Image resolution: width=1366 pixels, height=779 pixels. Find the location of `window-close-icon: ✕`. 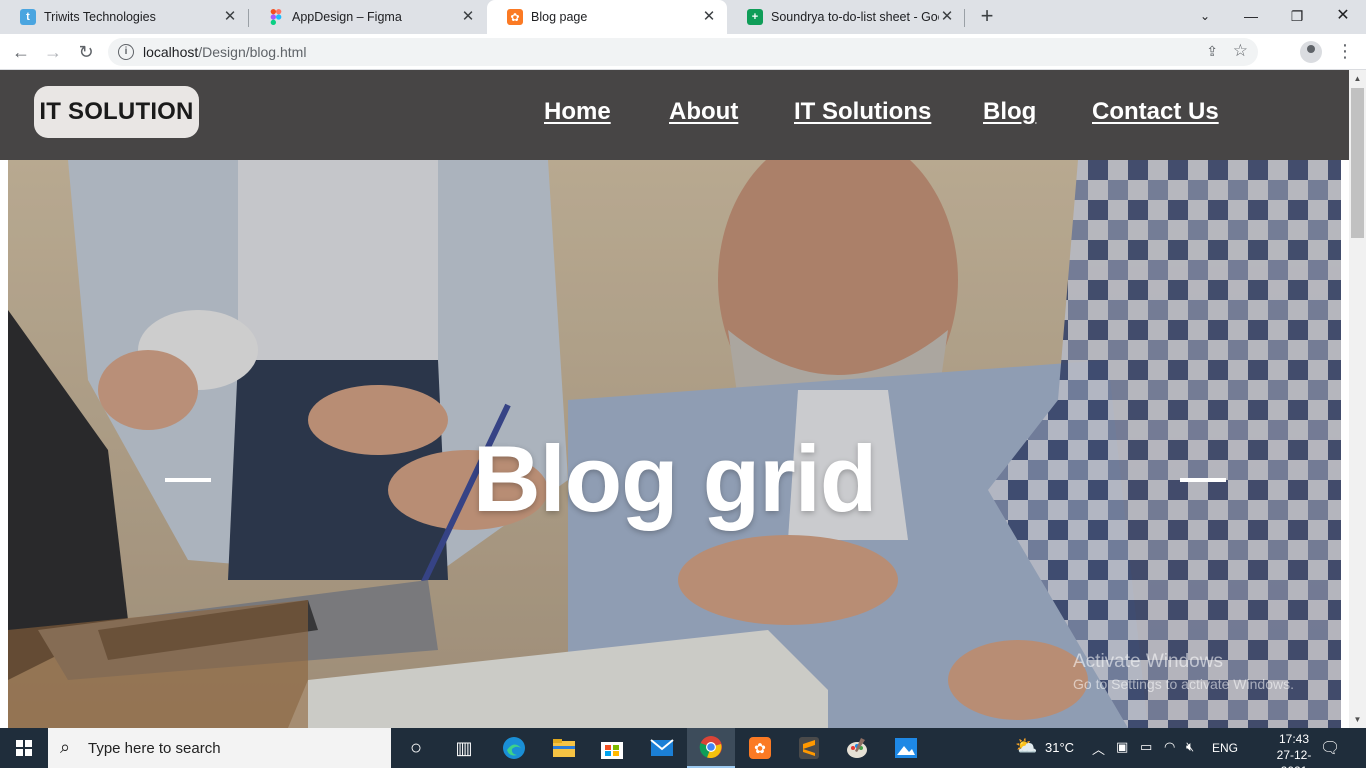

window-close-icon: ✕ is located at coordinates (1343, 17).